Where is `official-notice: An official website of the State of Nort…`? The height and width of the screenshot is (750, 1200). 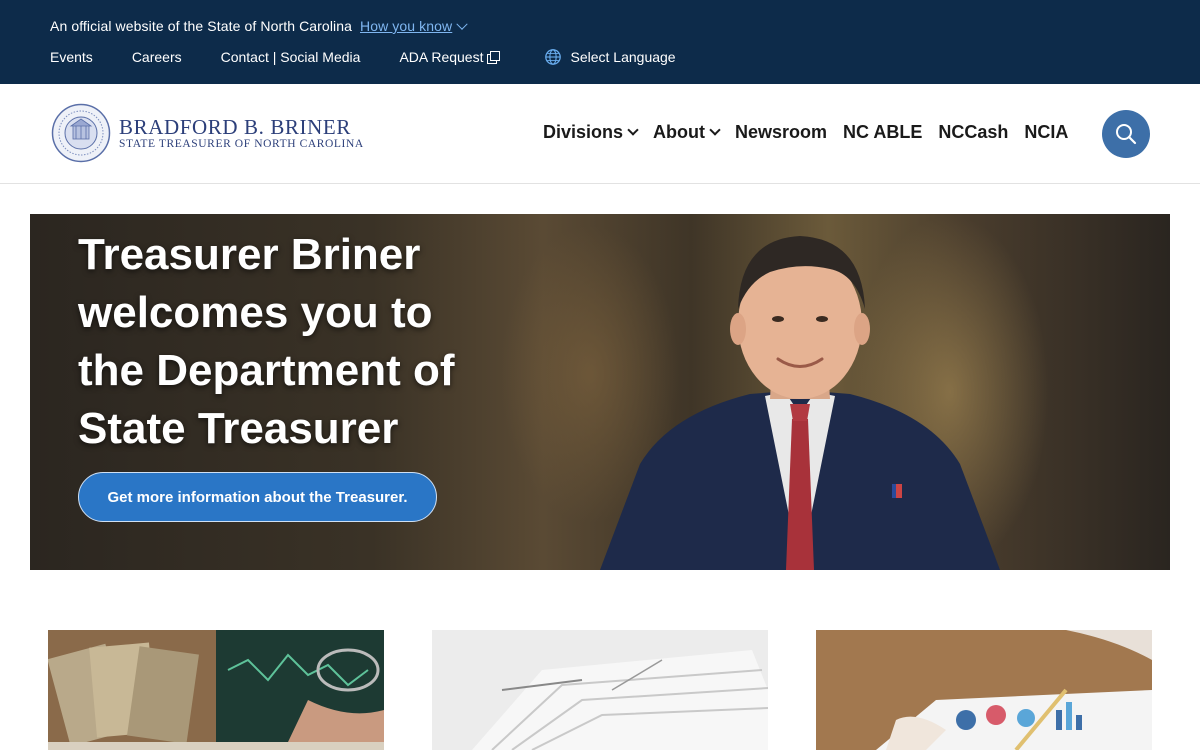 official-notice: An official website of the State of Nort… is located at coordinates (259, 26).